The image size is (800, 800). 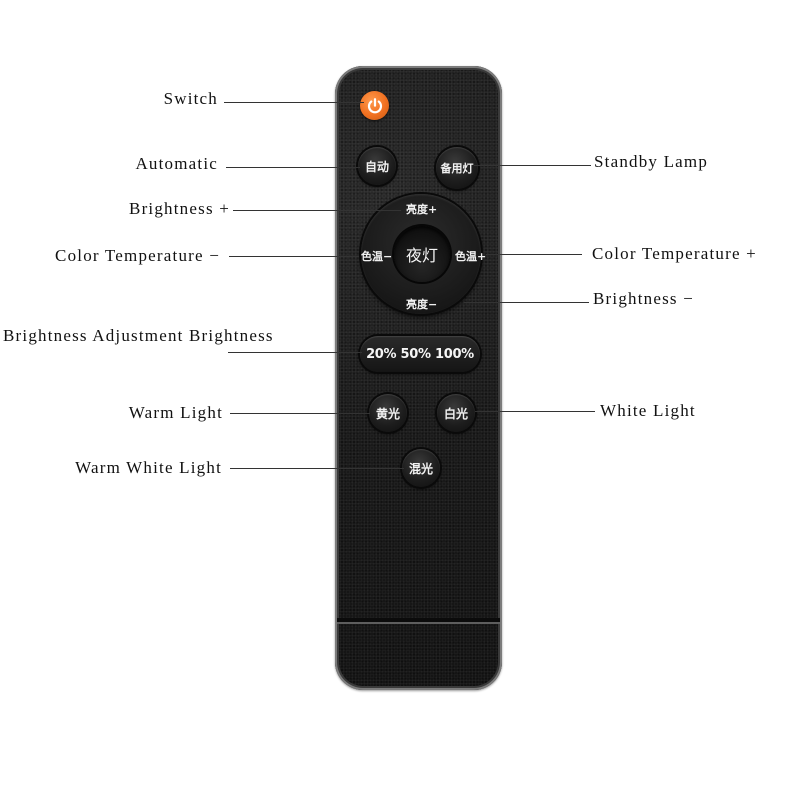 I want to click on callout-white-light: White Light, so click(x=648, y=410).